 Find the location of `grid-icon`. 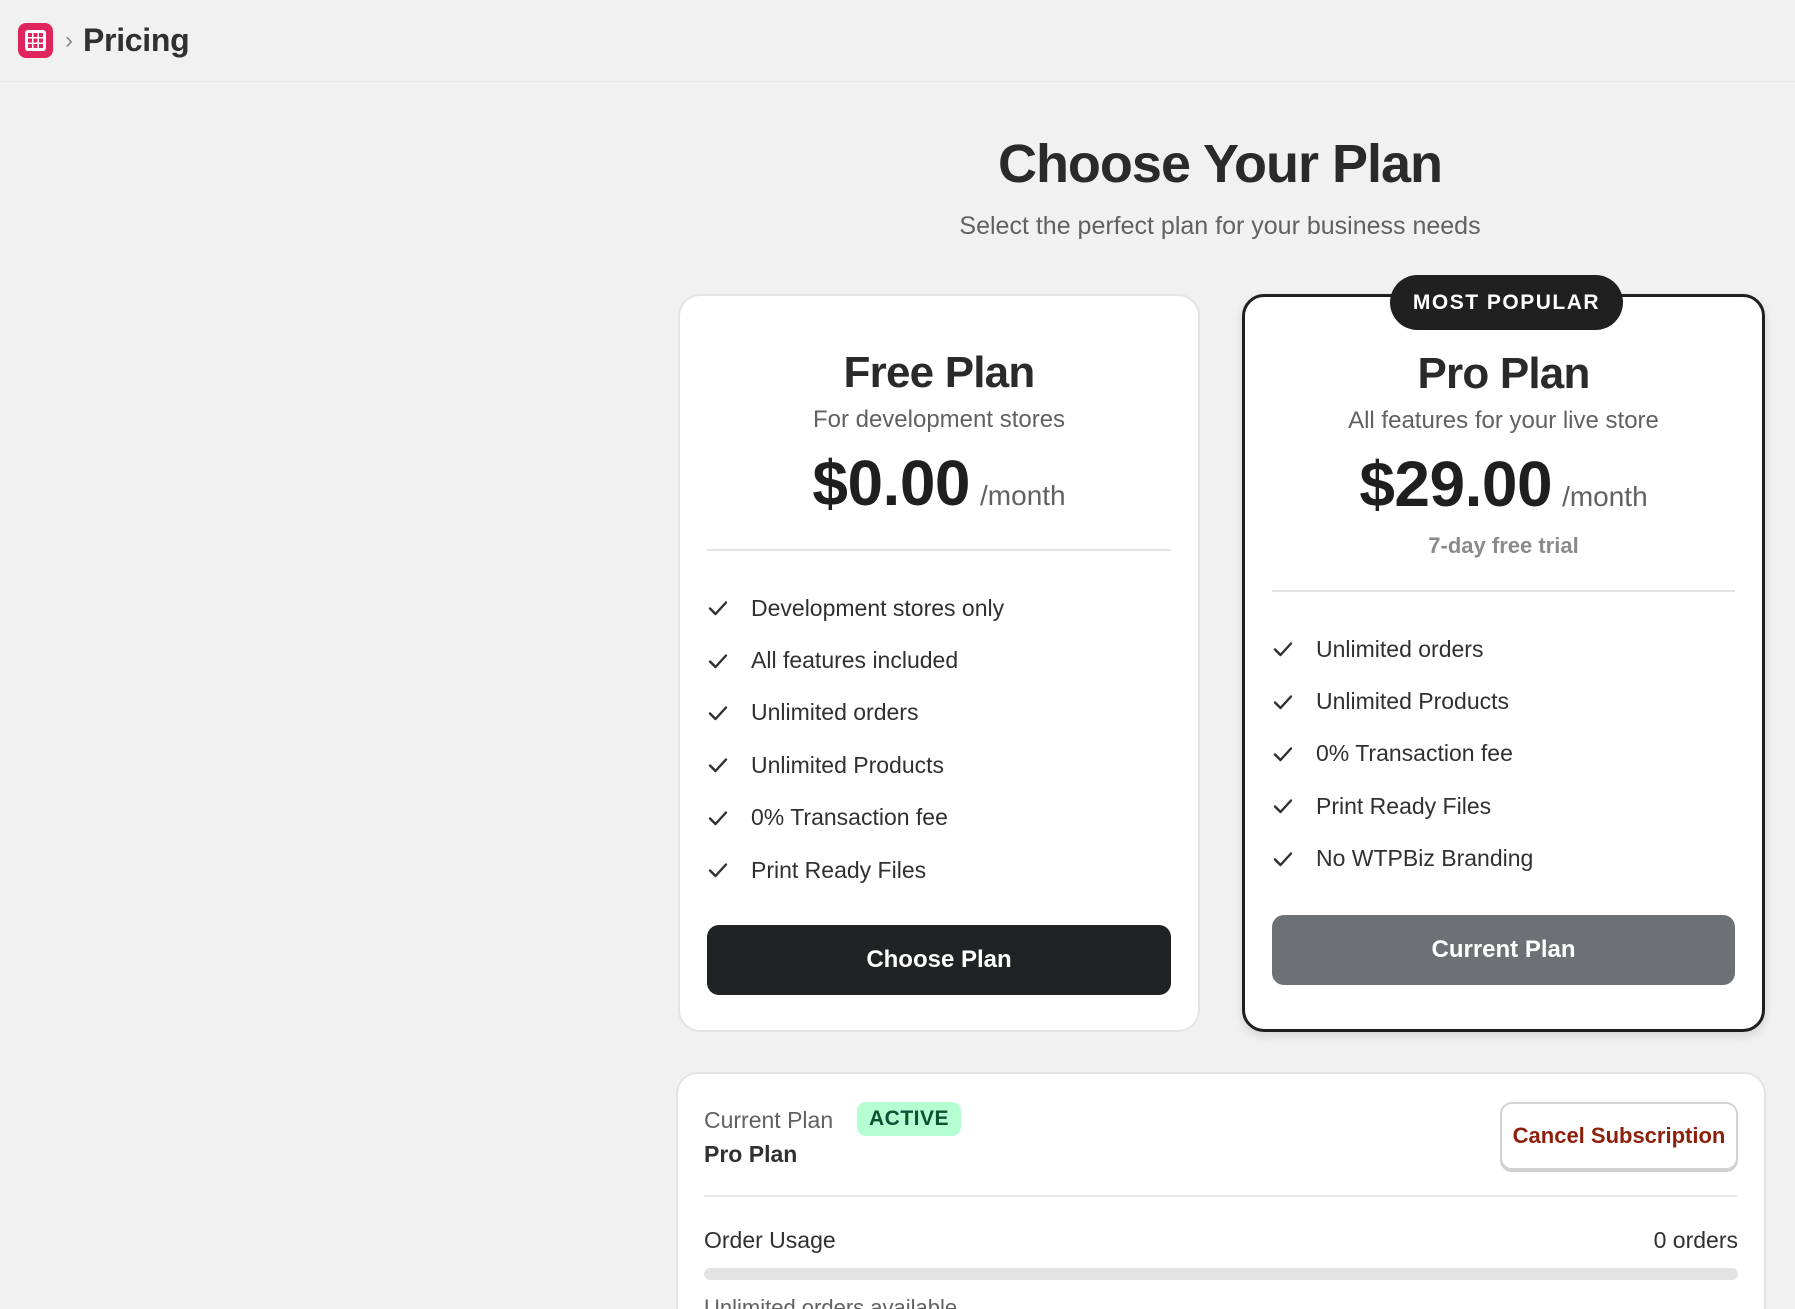

grid-icon is located at coordinates (35, 40).